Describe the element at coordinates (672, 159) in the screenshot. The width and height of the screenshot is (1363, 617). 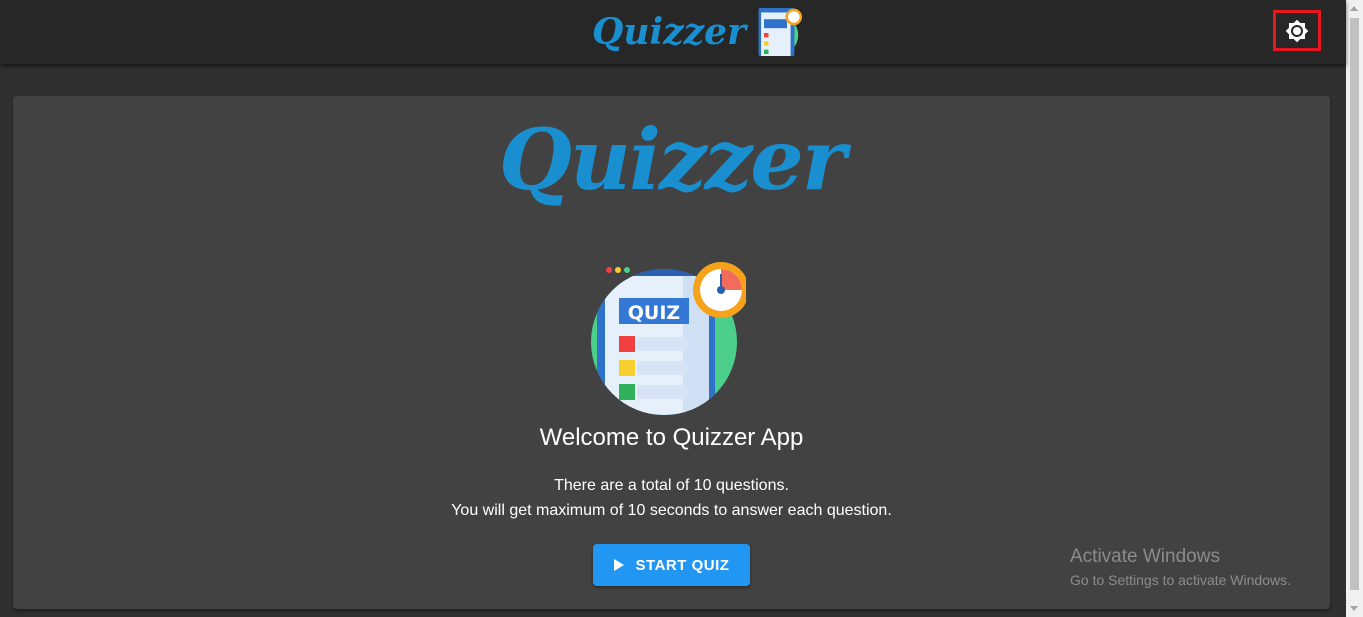
I see `hero-logo: Quizzer` at that location.